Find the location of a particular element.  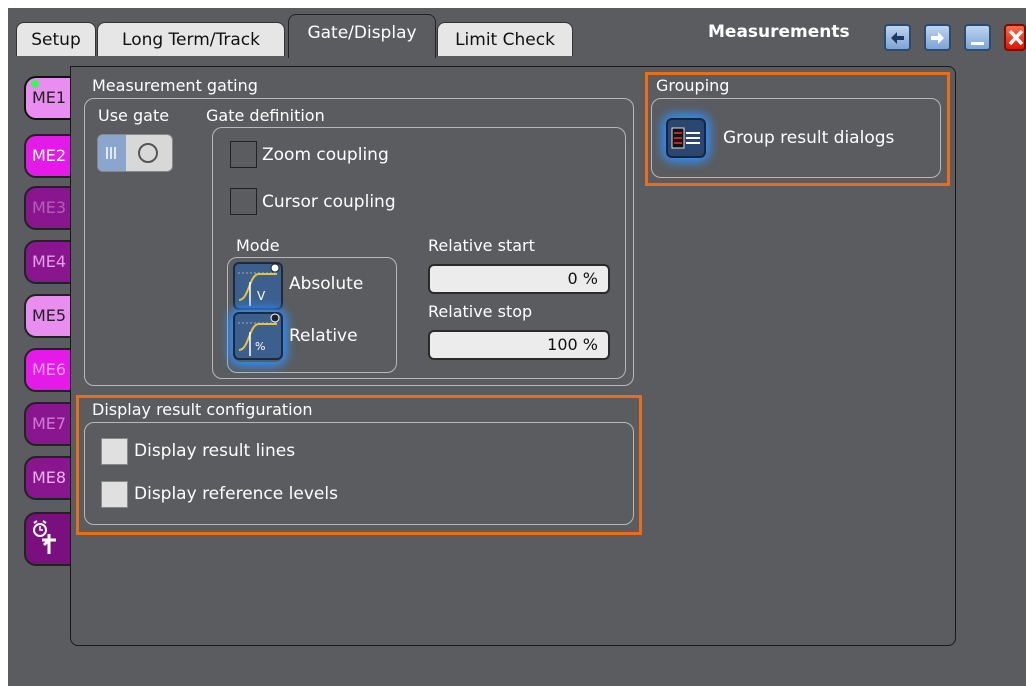

close-button is located at coordinates (1015, 37).